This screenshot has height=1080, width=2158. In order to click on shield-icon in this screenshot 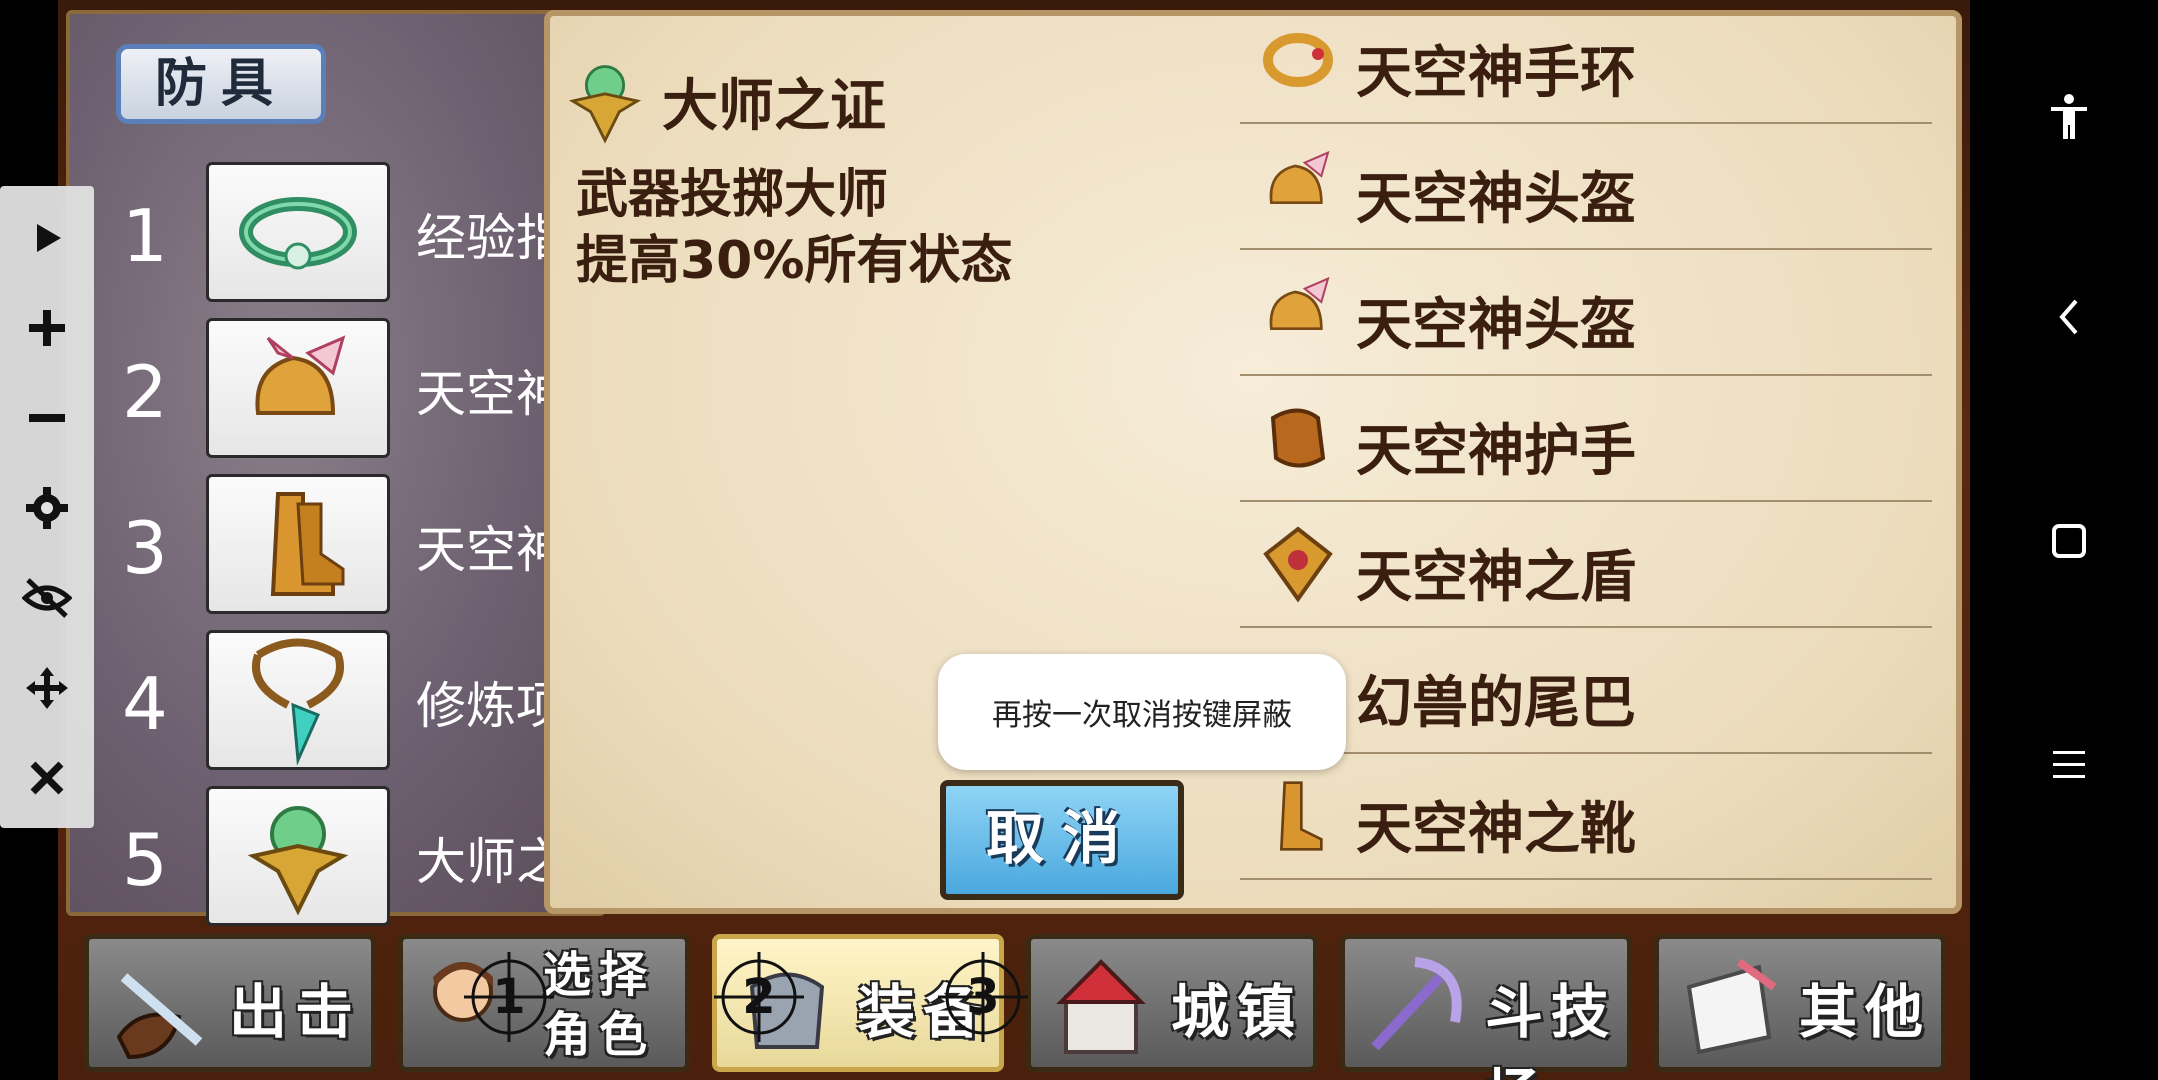, I will do `click(1298, 564)`.